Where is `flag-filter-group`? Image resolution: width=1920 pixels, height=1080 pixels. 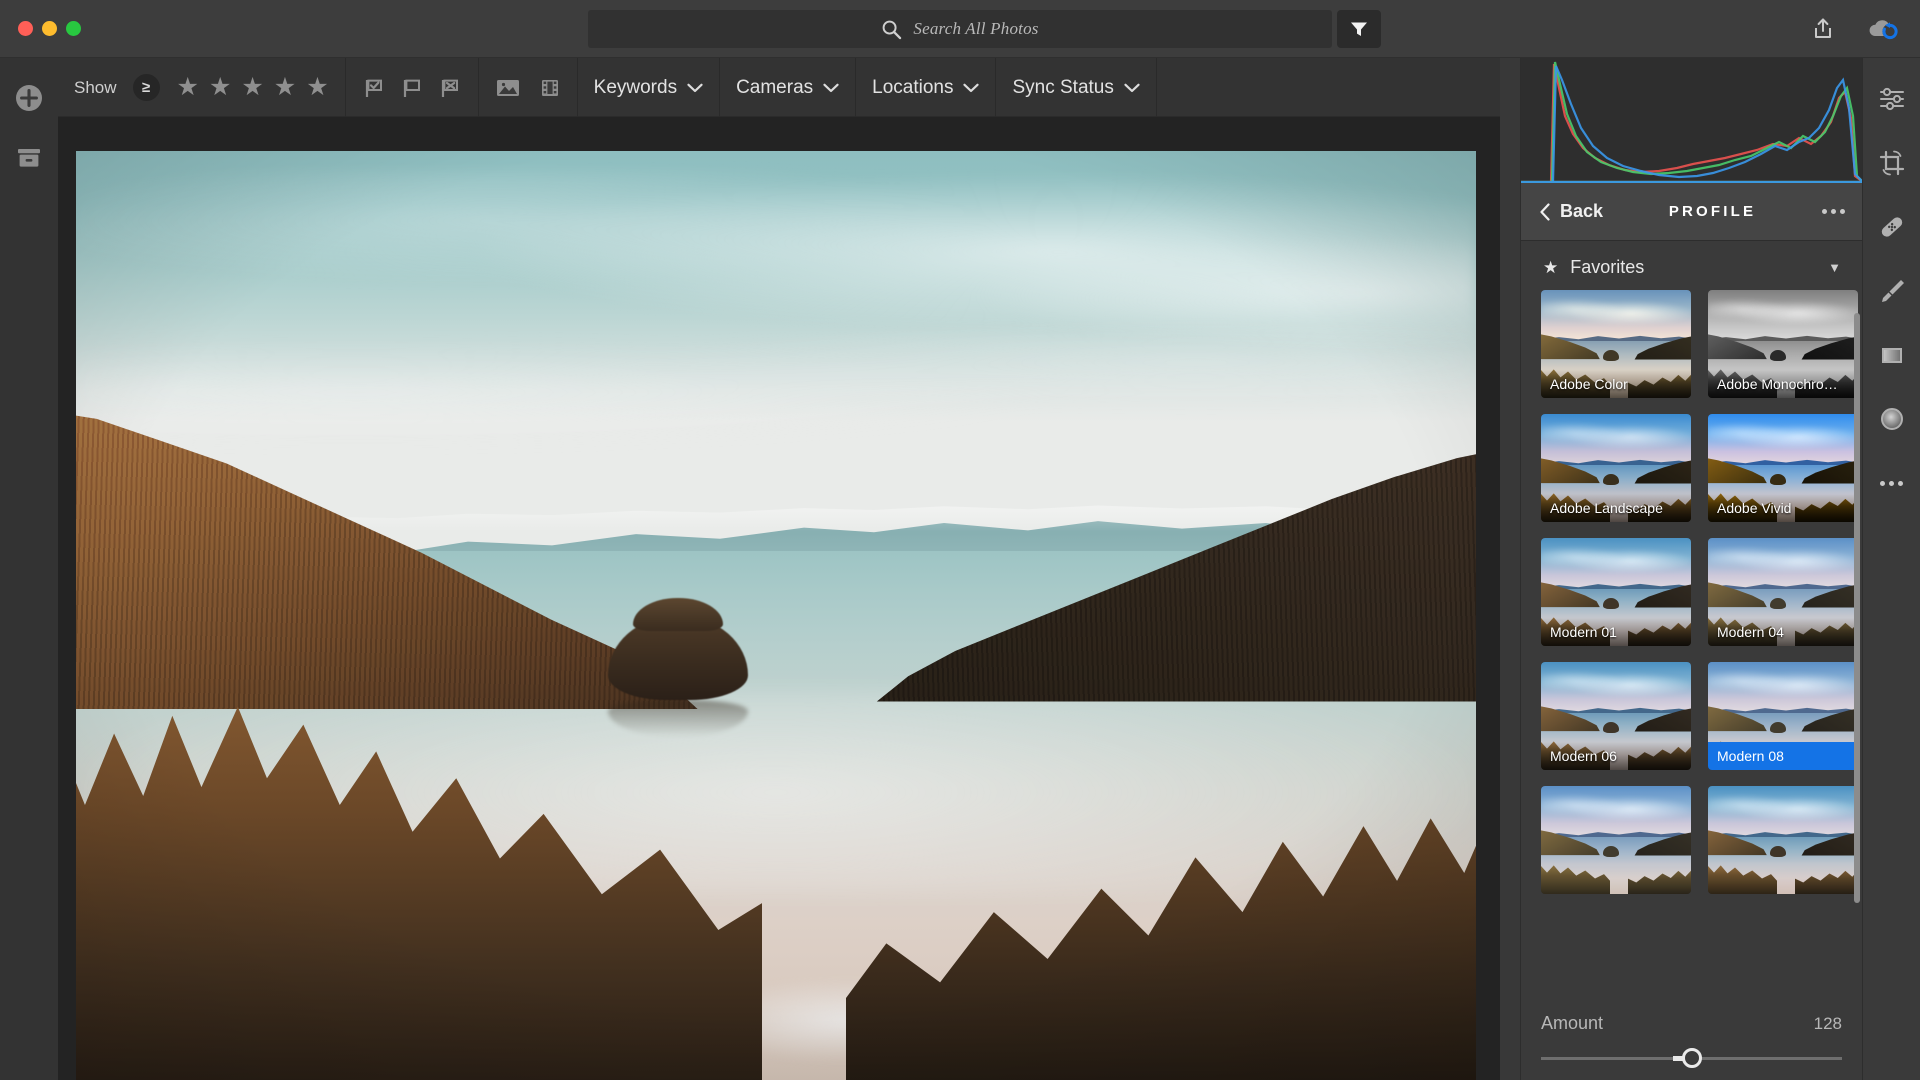 flag-filter-group is located at coordinates (412, 87).